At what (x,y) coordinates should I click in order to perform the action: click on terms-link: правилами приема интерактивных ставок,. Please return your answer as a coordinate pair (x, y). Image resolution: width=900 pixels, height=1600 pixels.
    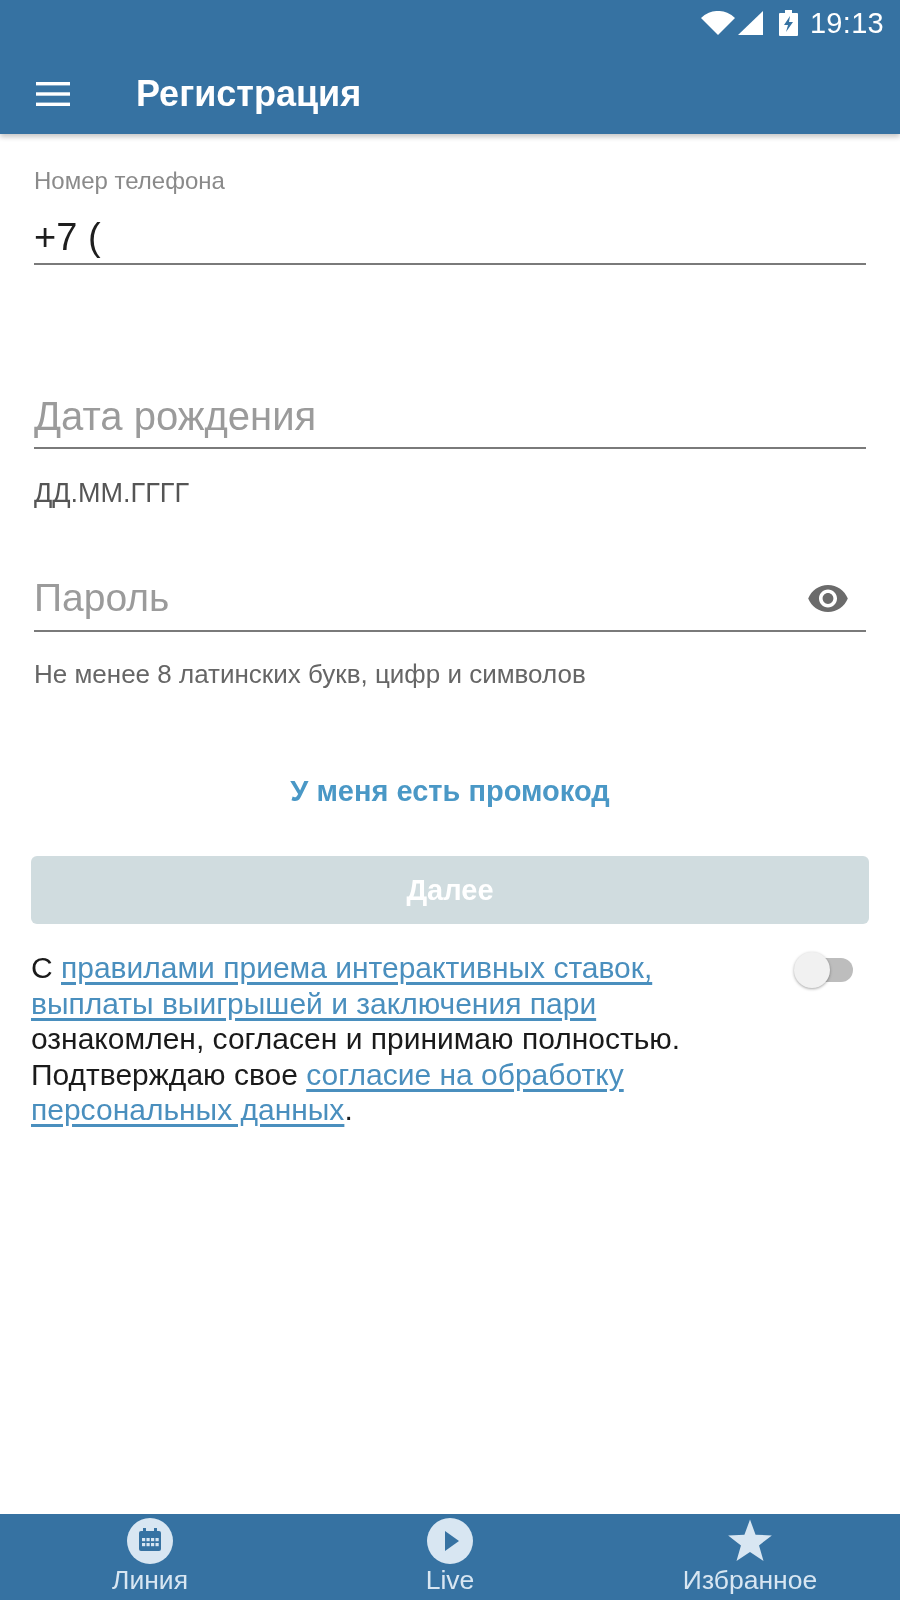
    Looking at the image, I should click on (357, 967).